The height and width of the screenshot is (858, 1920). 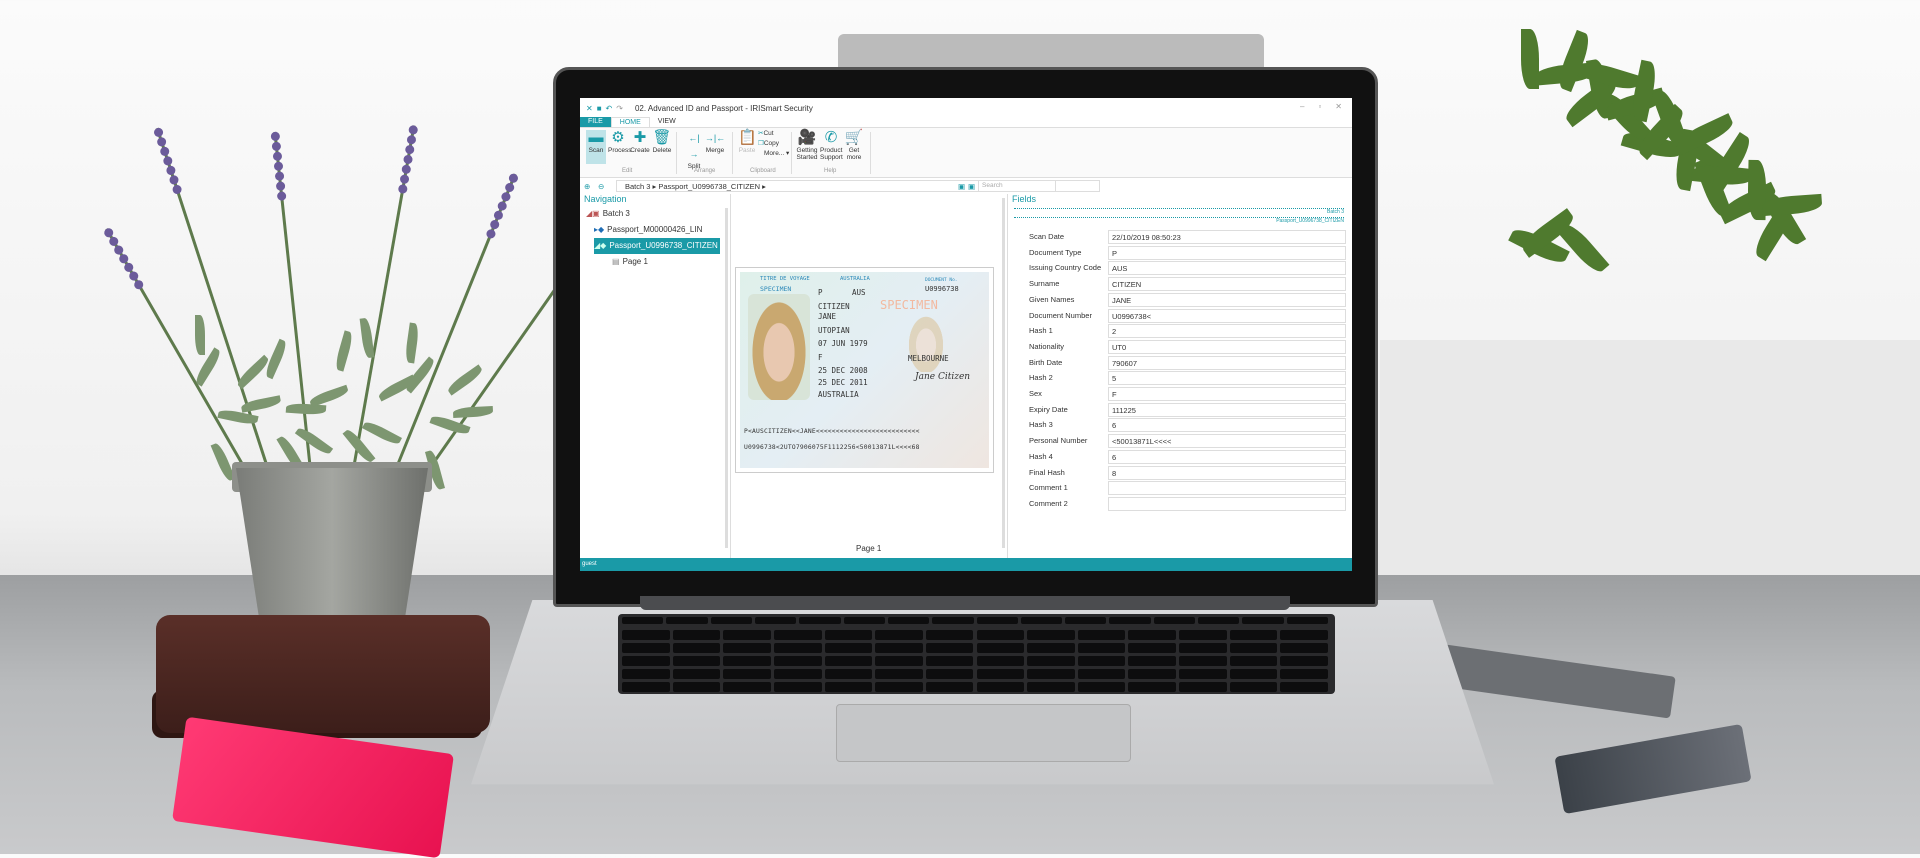 What do you see at coordinates (1179, 220) in the screenshot?
I see `document-link: Passport_U0996738_CITIZEN` at bounding box center [1179, 220].